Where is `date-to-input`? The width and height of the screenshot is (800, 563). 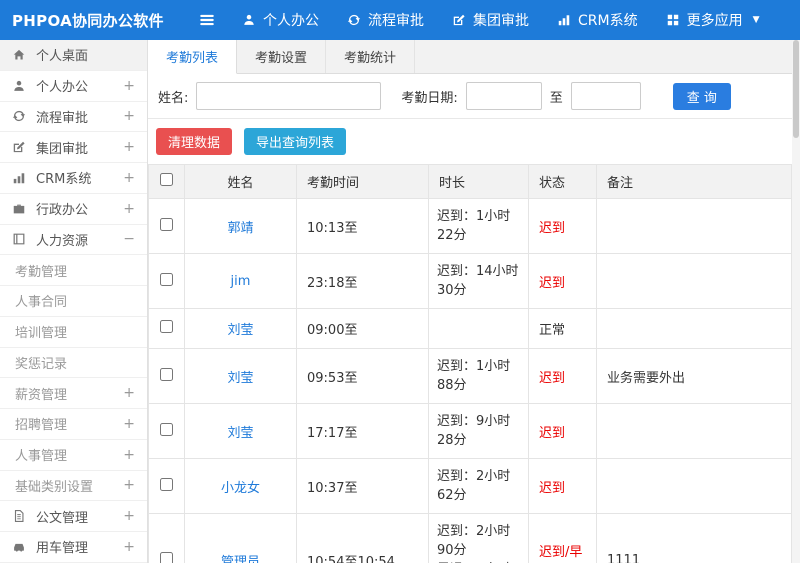 date-to-input is located at coordinates (605, 96).